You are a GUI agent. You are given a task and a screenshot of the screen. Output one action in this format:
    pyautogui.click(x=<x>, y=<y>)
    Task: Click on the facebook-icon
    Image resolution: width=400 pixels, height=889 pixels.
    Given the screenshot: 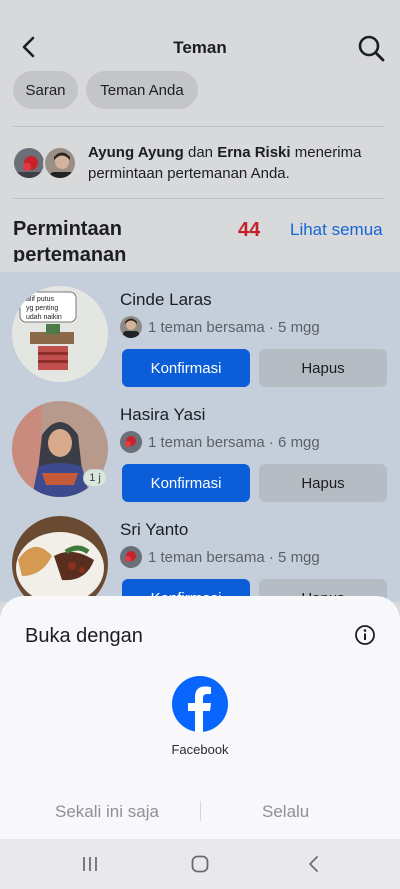 What is the action you would take?
    pyautogui.click(x=200, y=704)
    